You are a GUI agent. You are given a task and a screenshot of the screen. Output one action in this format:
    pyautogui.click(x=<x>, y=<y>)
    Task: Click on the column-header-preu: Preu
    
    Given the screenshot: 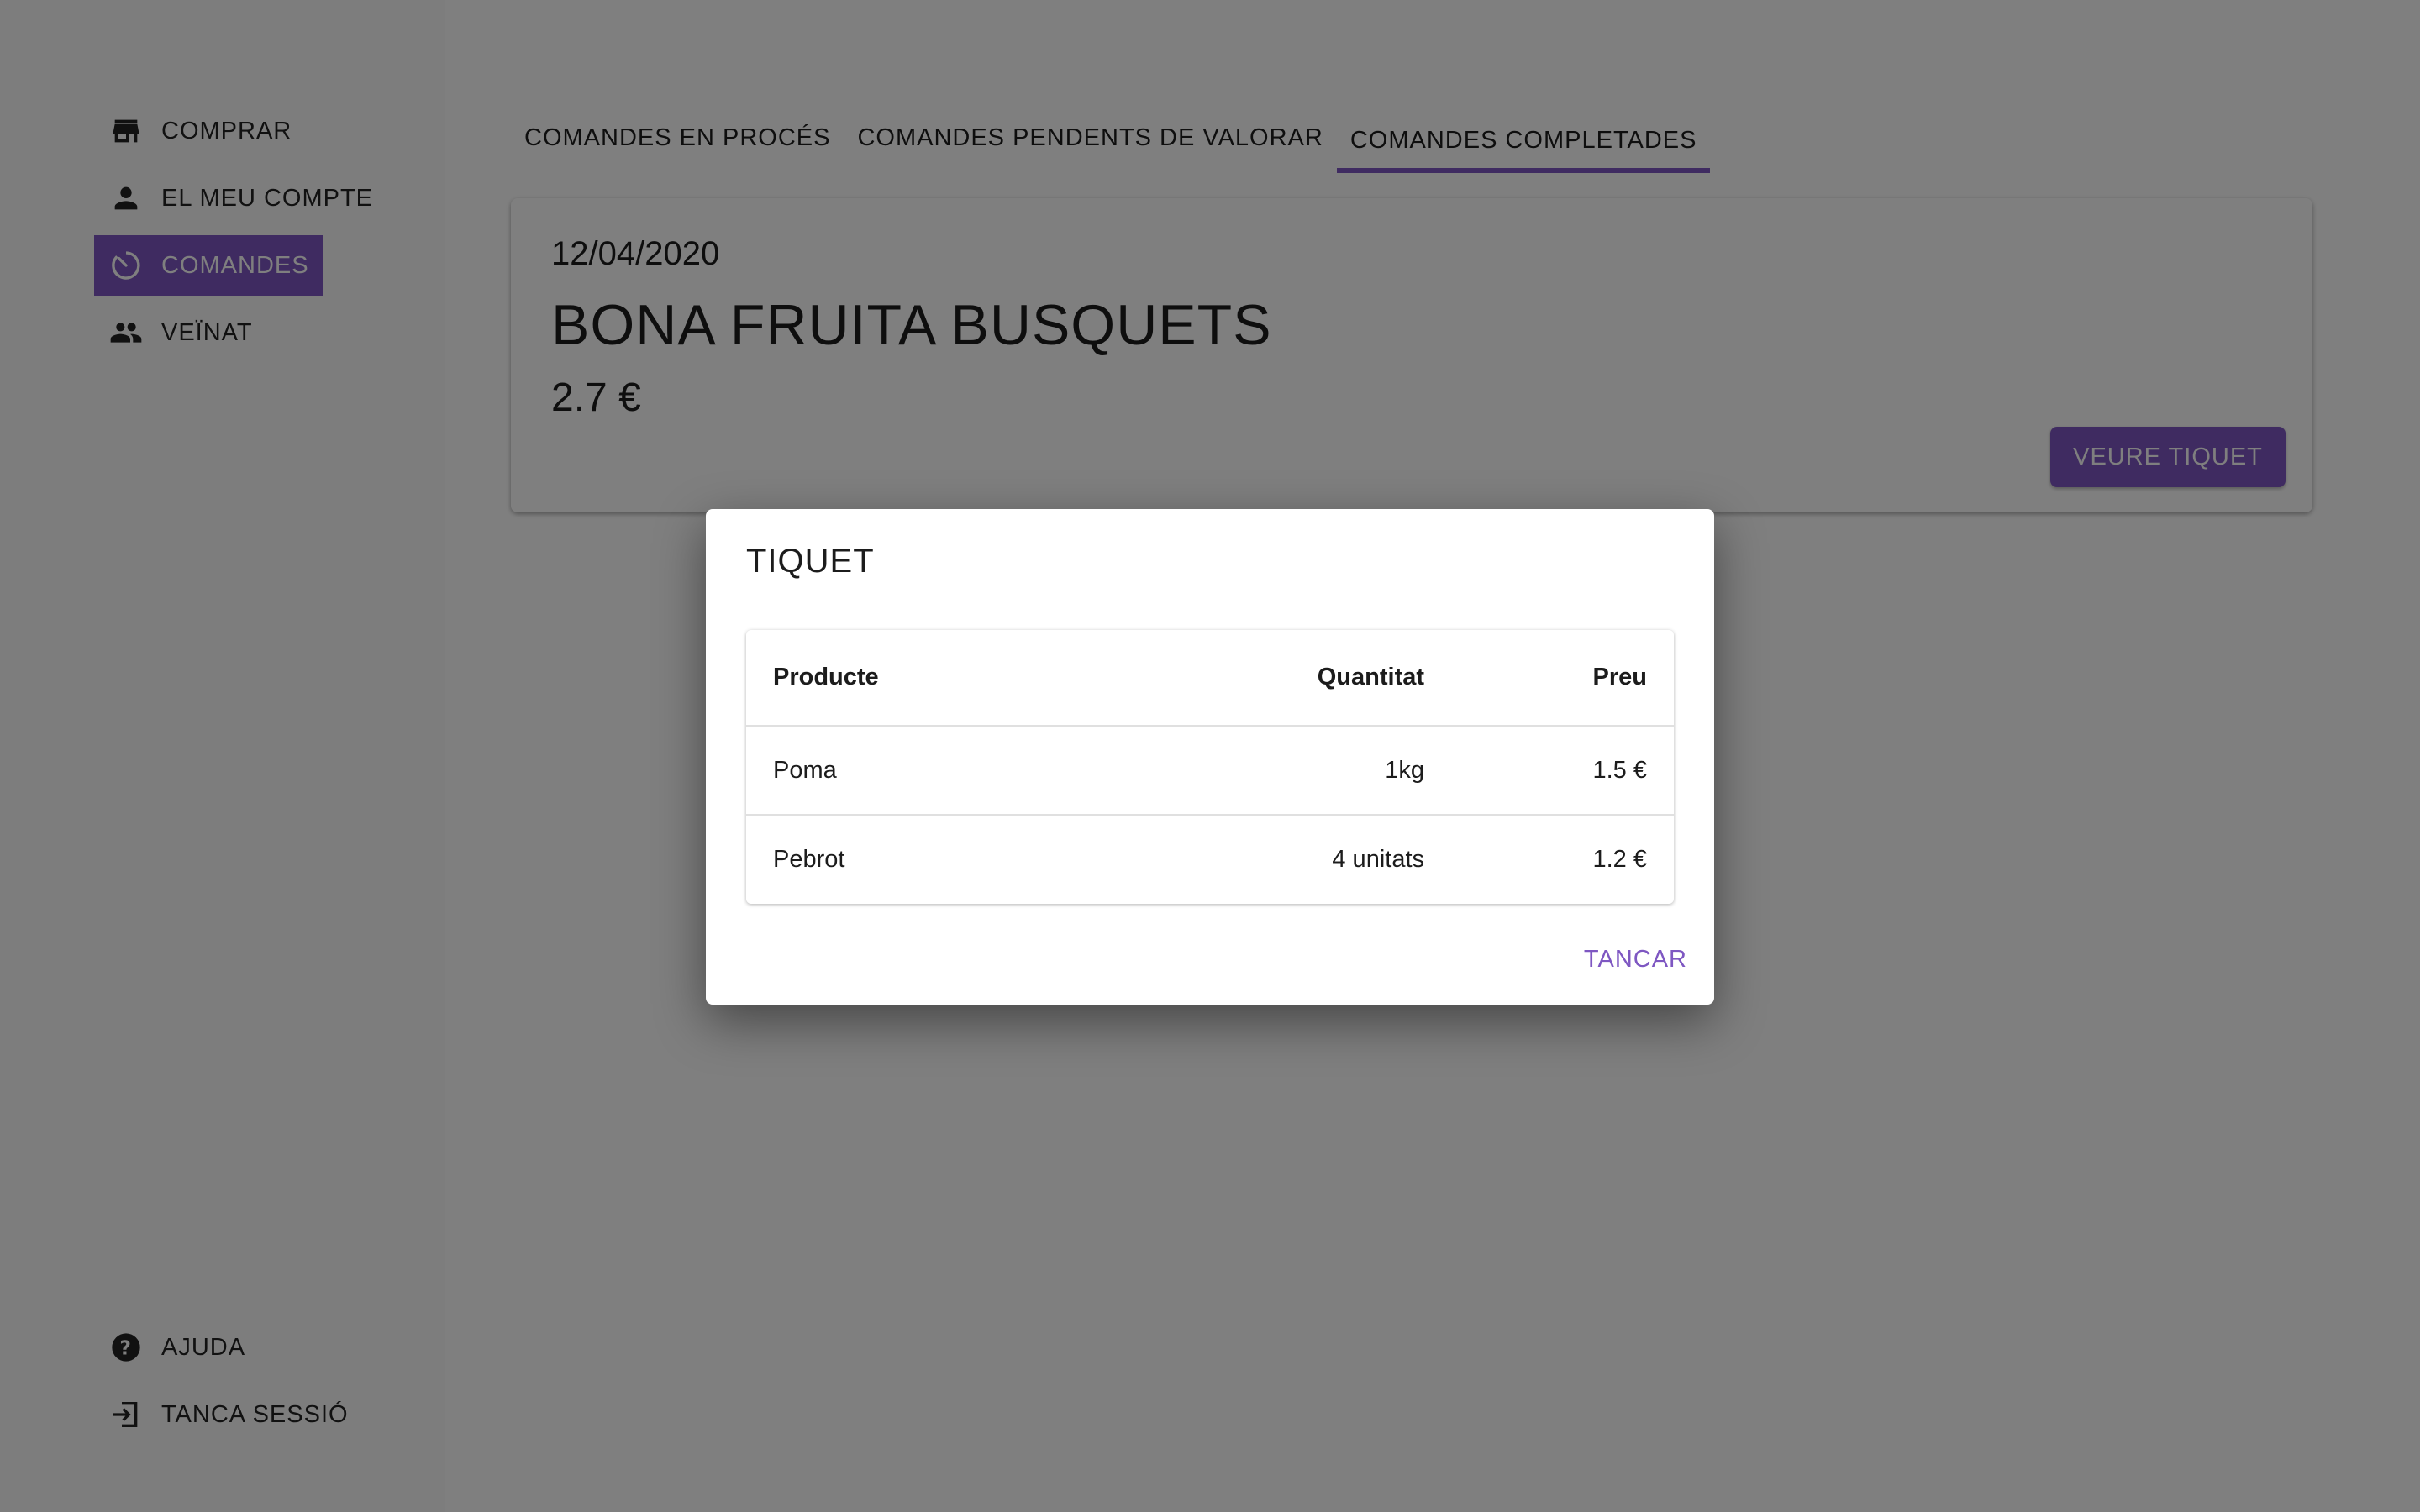 What is the action you would take?
    pyautogui.click(x=1562, y=678)
    